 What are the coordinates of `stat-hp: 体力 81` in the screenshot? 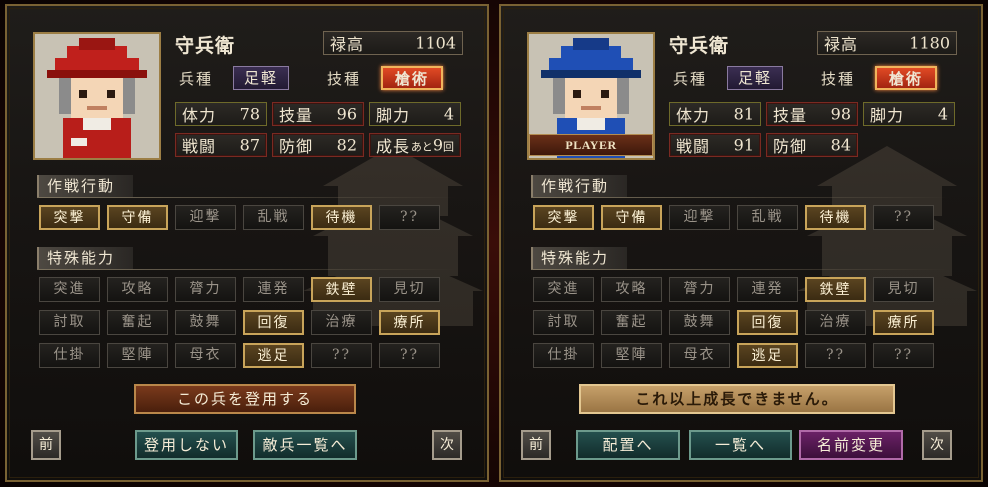 It's located at (715, 114).